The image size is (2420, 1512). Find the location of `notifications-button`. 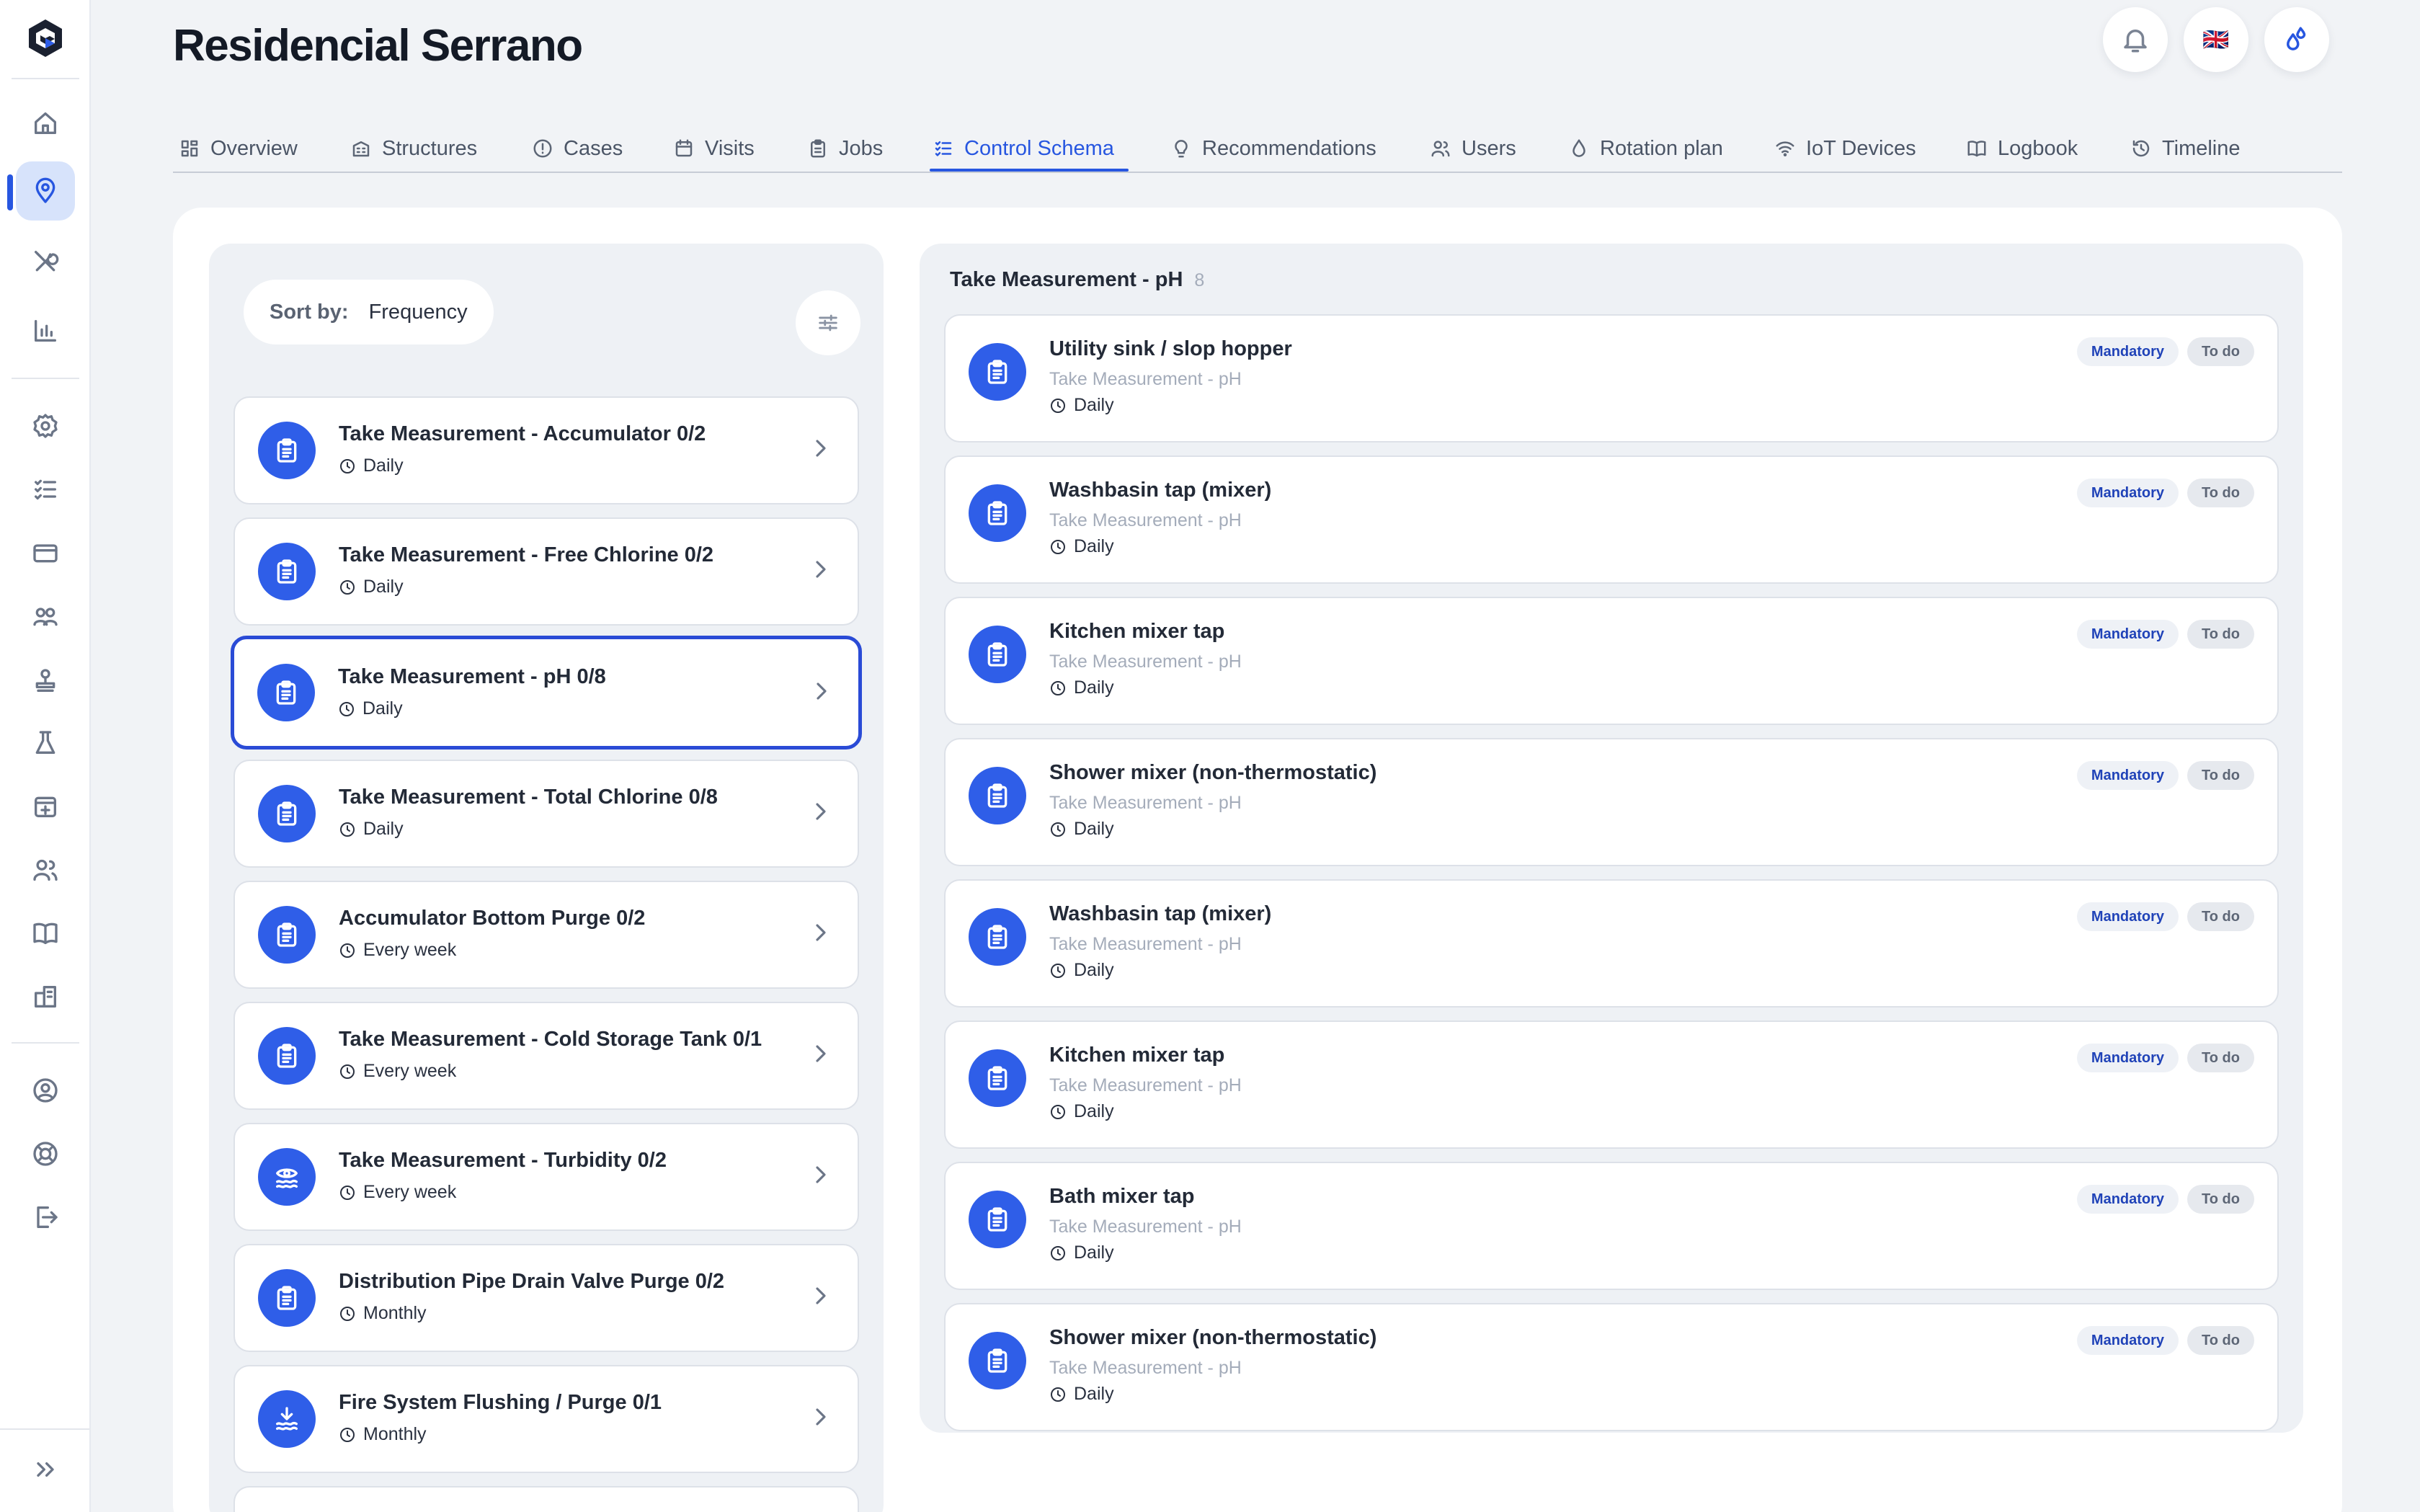

notifications-button is located at coordinates (2135, 40).